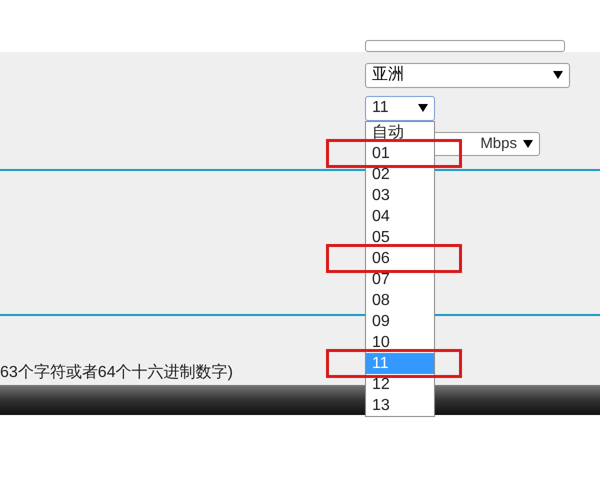 The height and width of the screenshot is (480, 600). I want to click on dropdown-option: 10, so click(400, 342).